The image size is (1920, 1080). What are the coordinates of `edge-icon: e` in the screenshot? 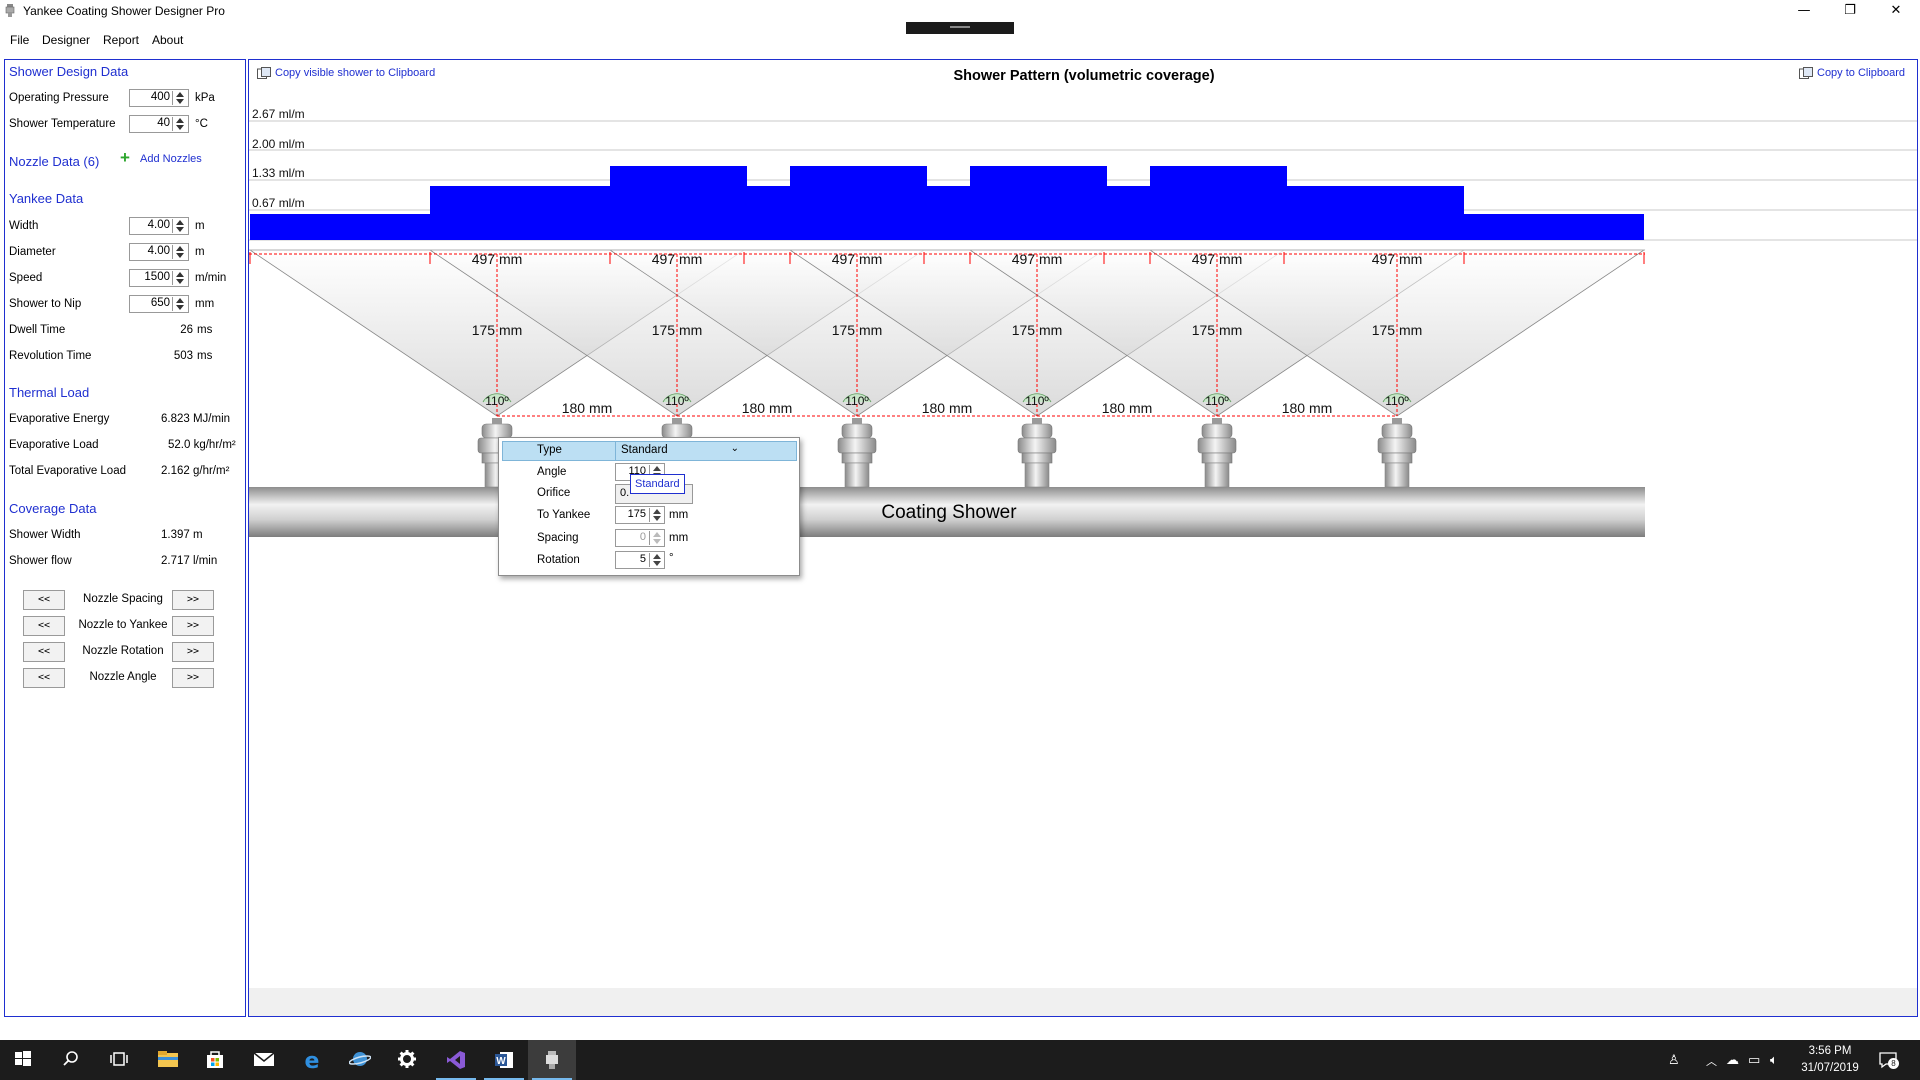 It's located at (312, 1060).